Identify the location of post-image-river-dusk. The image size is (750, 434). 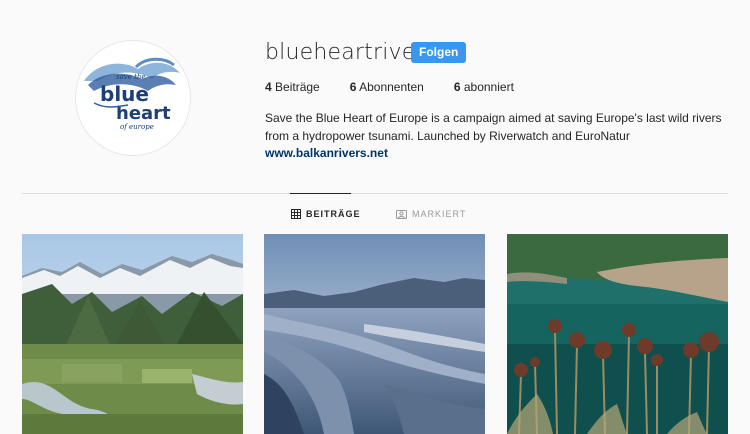
(374, 334).